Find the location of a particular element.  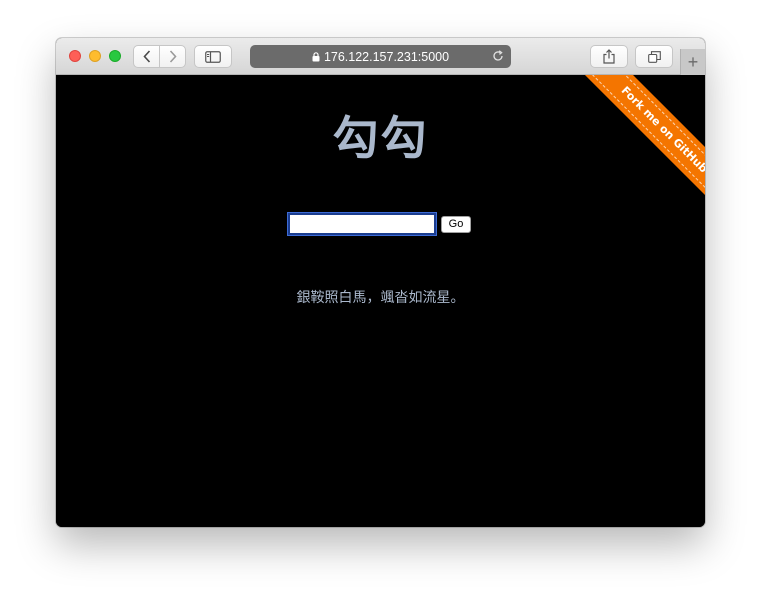

go-button: Go is located at coordinates (456, 224).